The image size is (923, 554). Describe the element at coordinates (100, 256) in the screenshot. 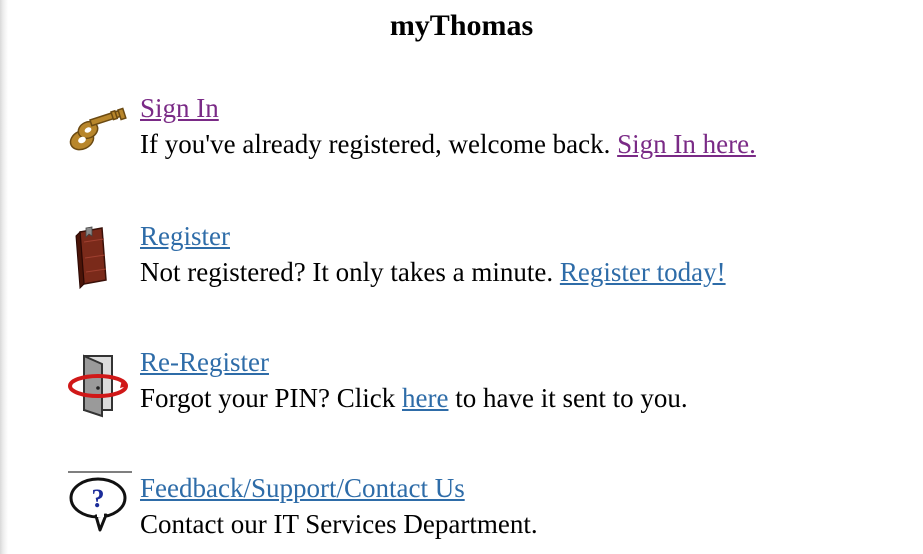

I see `book-icon` at that location.